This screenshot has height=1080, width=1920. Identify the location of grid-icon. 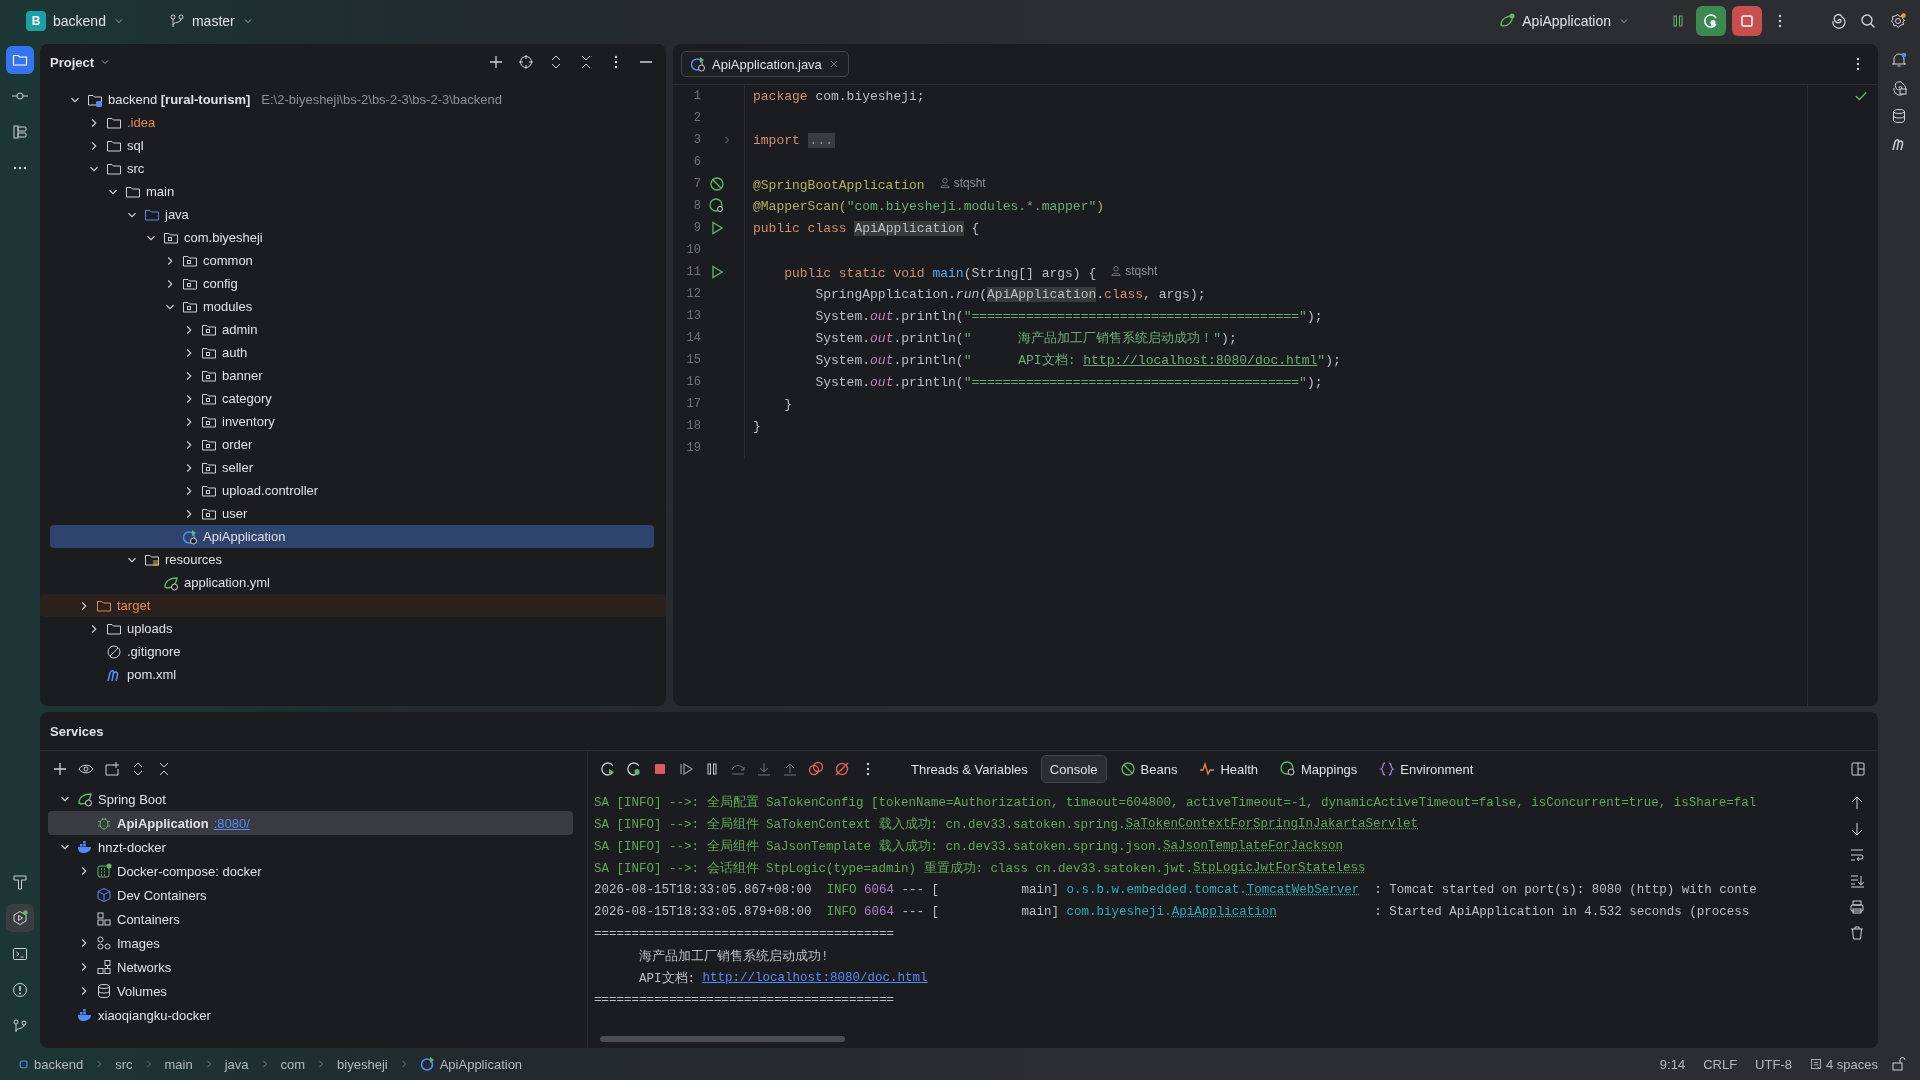
(104, 871).